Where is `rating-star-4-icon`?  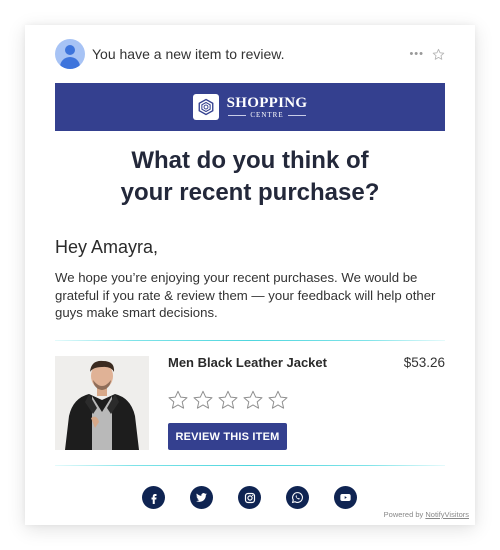
rating-star-4-icon is located at coordinates (253, 400).